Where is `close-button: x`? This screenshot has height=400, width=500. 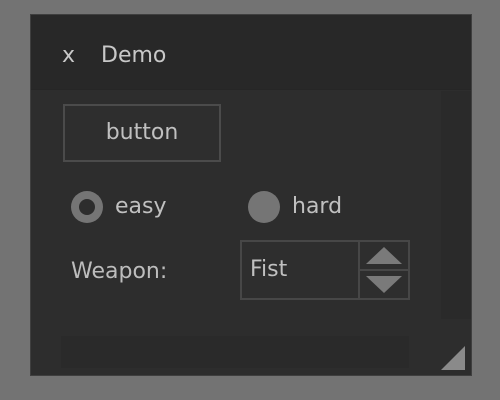 close-button: x is located at coordinates (68, 56).